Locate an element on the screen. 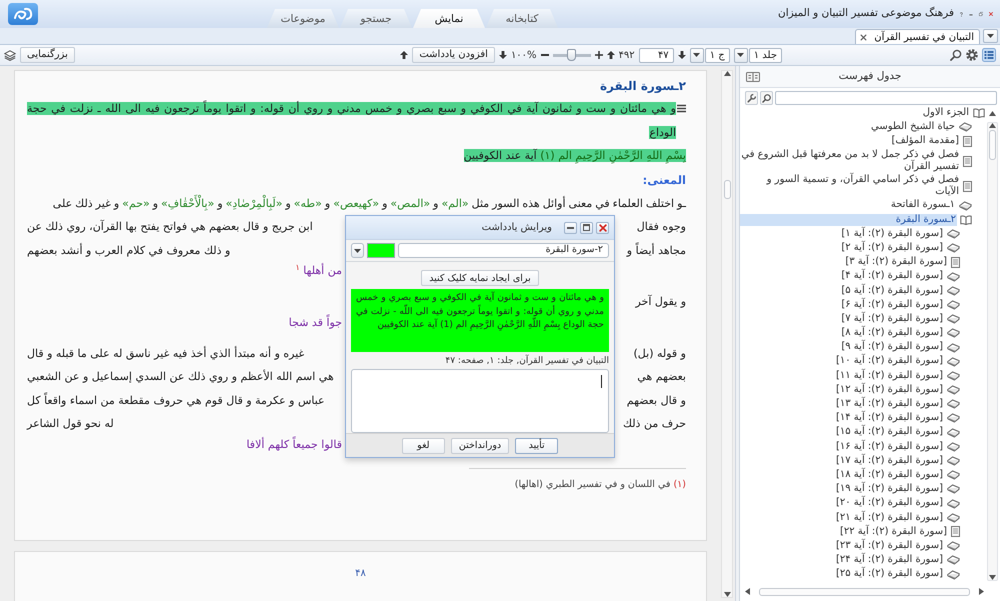 The width and height of the screenshot is (1000, 601). tree-item: [سورة البقرة (۲): آية ۲۲] is located at coordinates (893, 532).